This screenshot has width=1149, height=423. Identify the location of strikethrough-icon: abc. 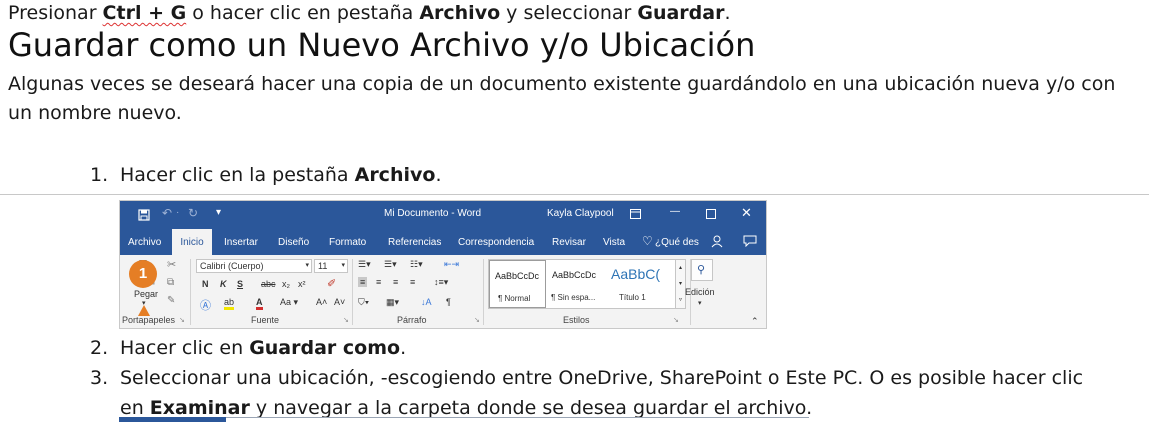
(268, 284).